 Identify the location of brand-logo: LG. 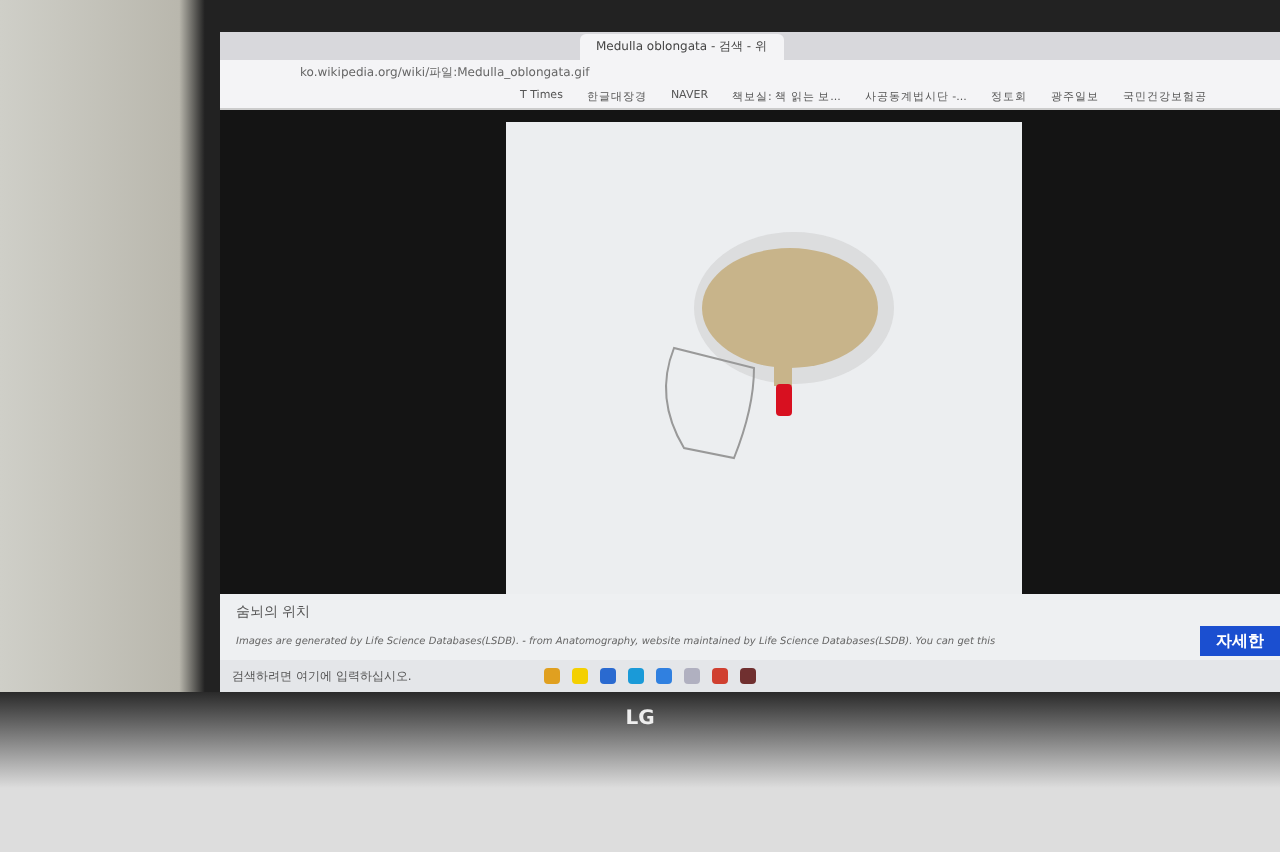
(640, 721).